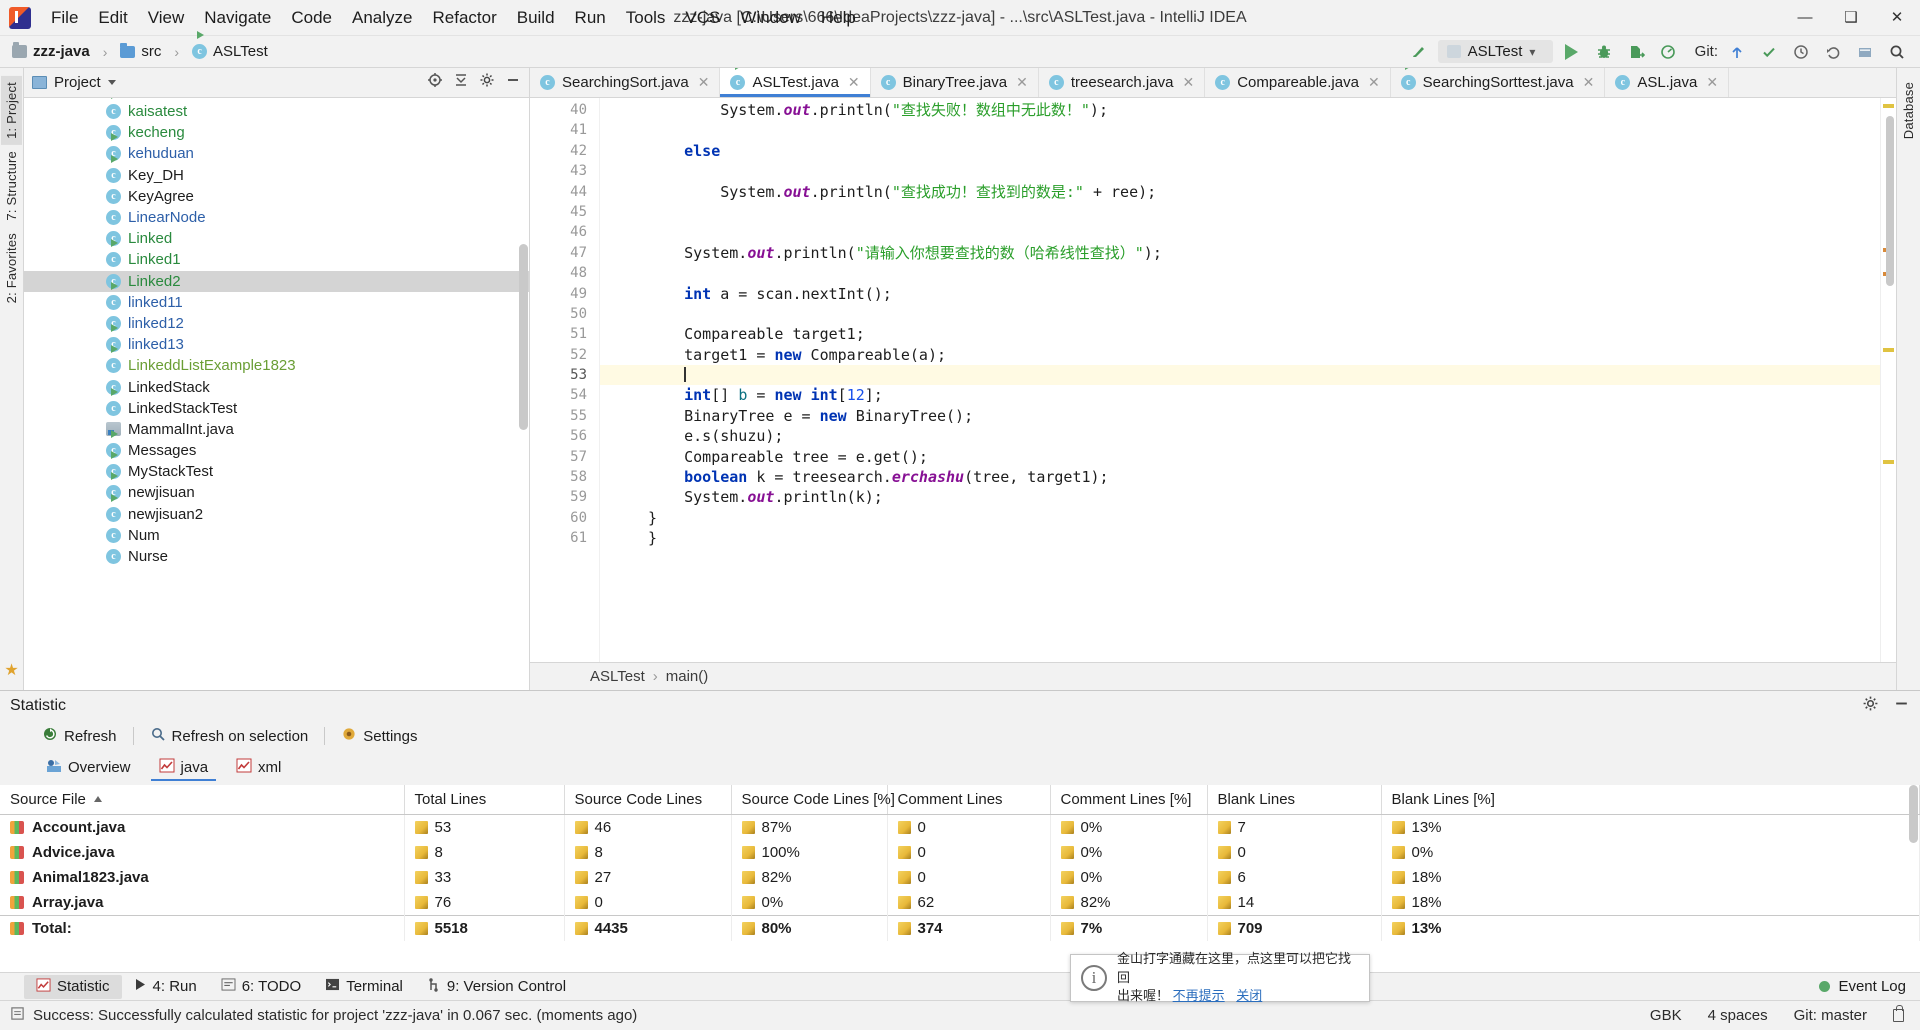  What do you see at coordinates (1872, 986) in the screenshot?
I see `event-log-label: Event Log` at bounding box center [1872, 986].